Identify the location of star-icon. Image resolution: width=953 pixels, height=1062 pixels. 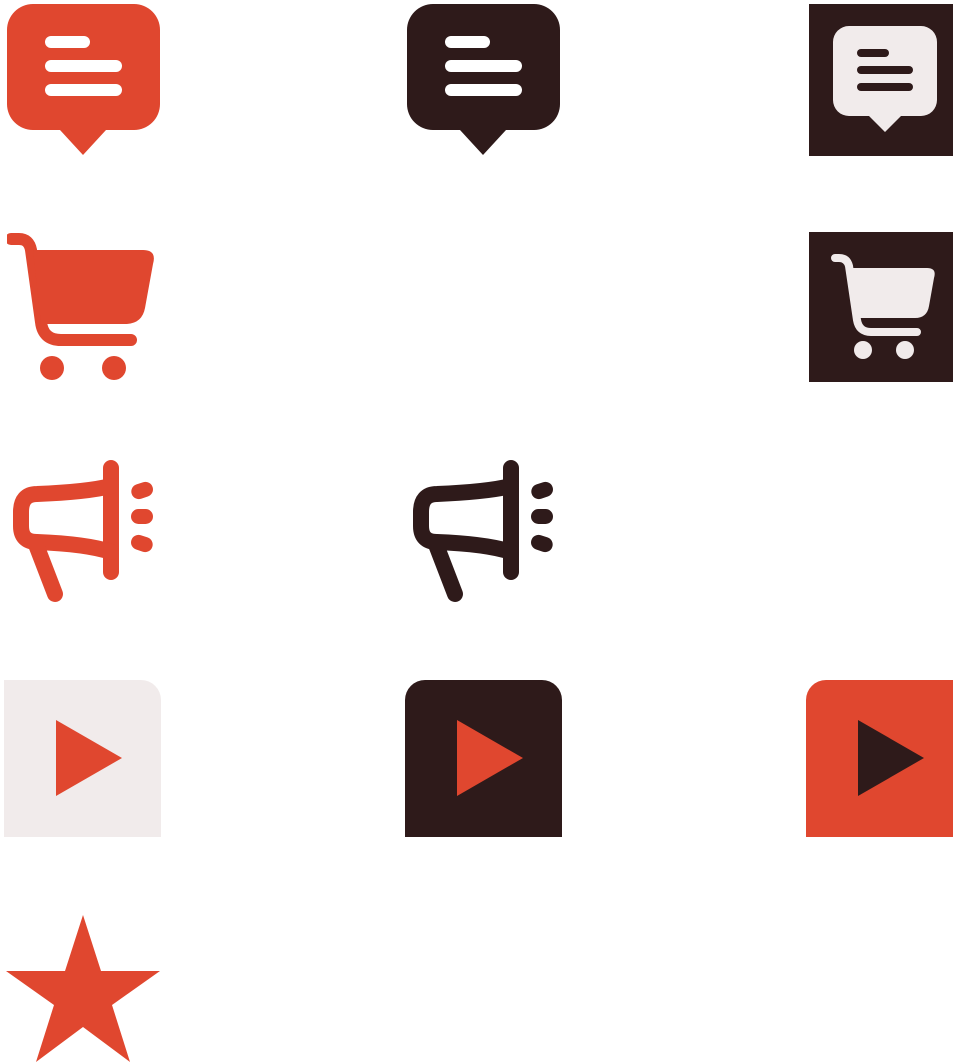
(83, 988).